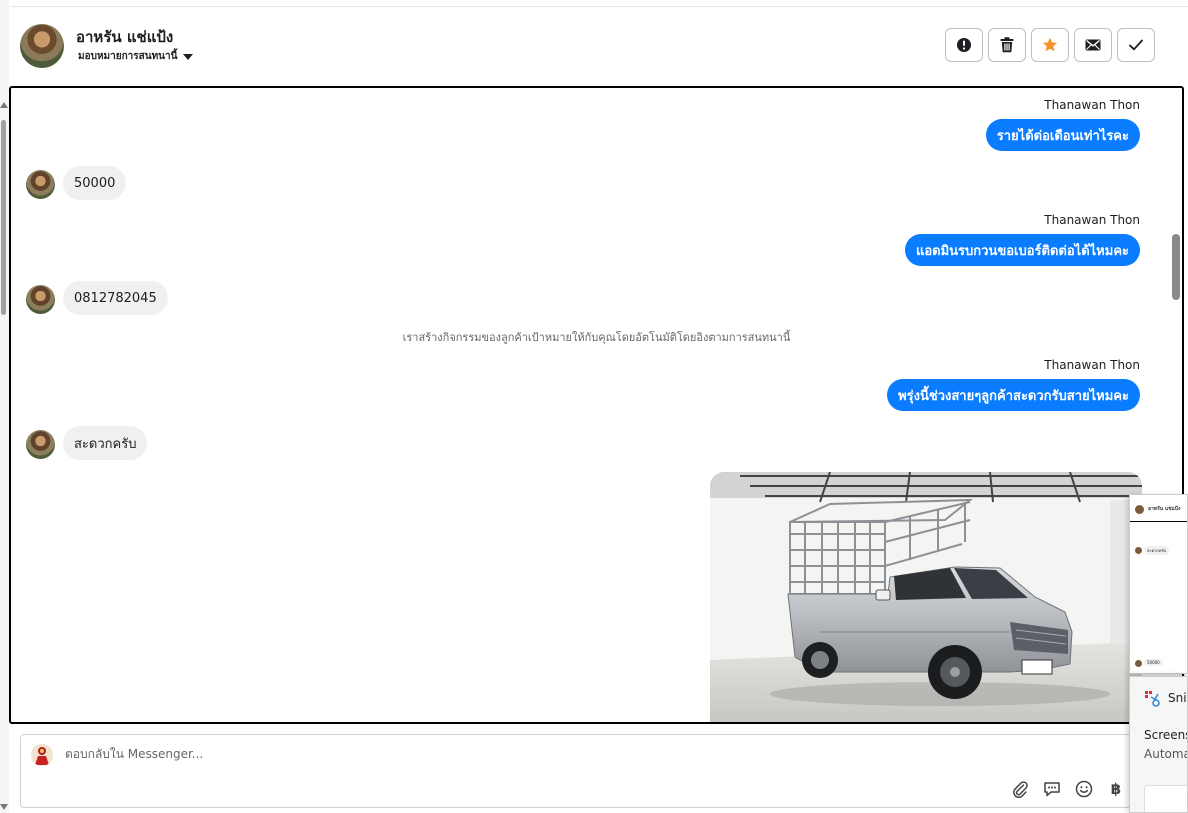 This screenshot has width=1188, height=813. What do you see at coordinates (577, 771) in the screenshot?
I see `reply-composer: ฿` at bounding box center [577, 771].